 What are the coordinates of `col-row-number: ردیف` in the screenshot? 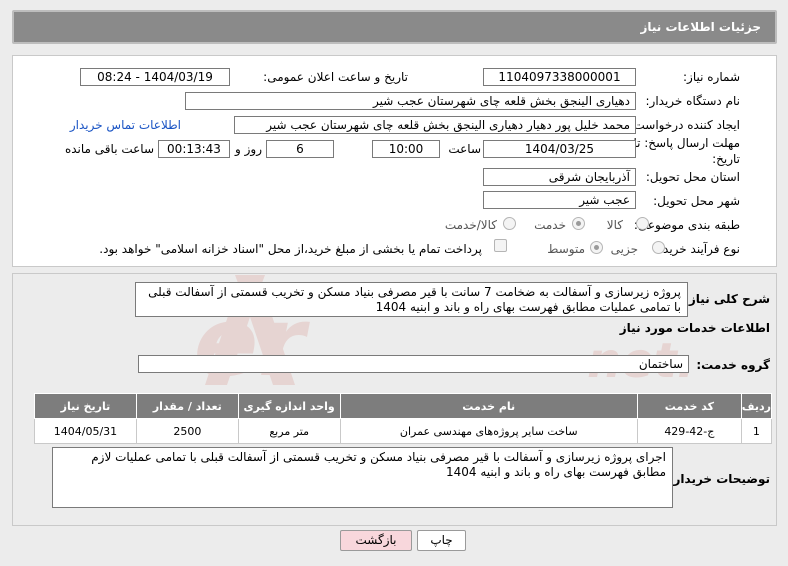 It's located at (756, 406).